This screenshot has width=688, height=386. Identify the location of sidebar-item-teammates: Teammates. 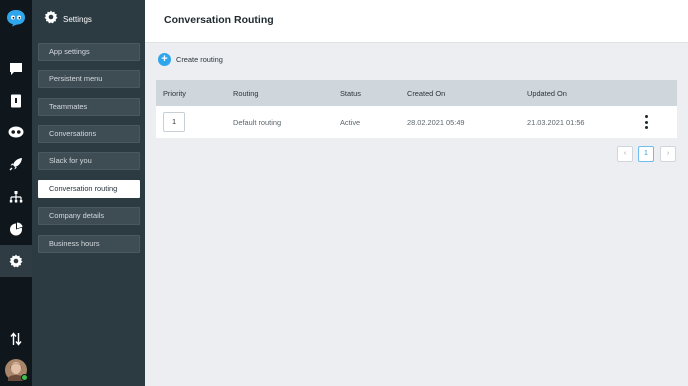
(89, 107).